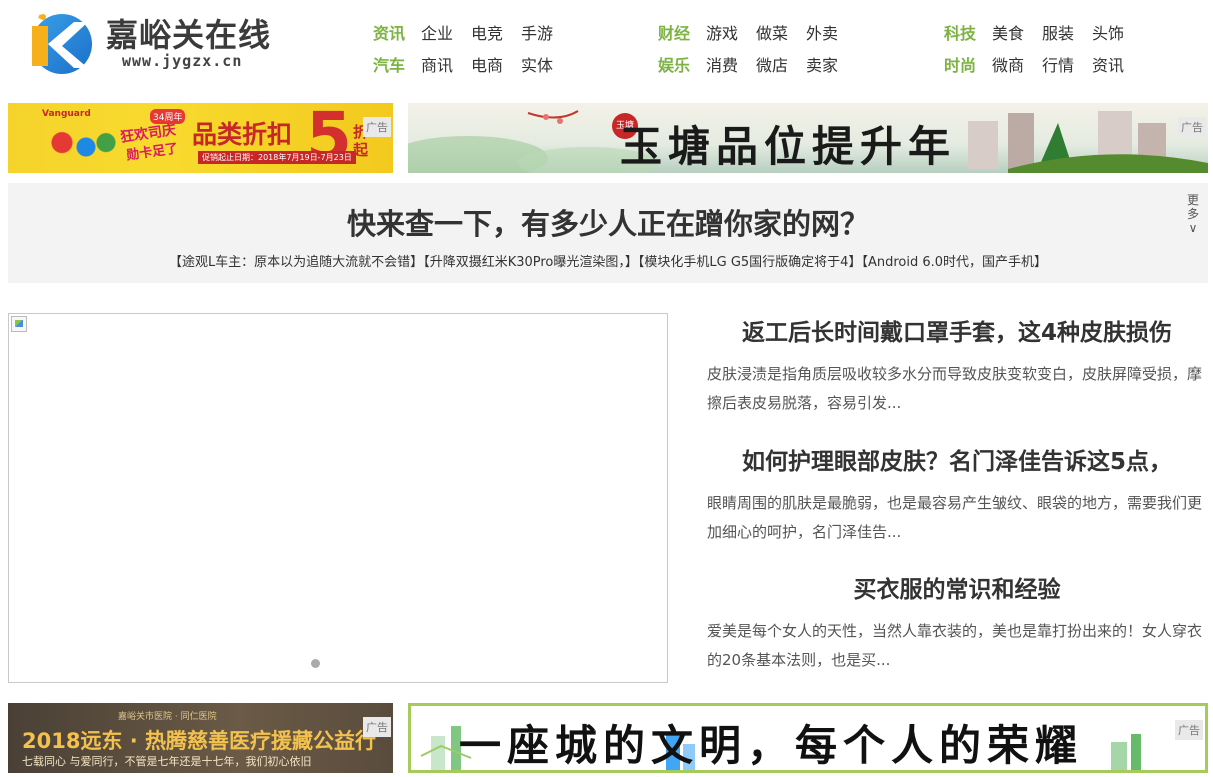 The height and width of the screenshot is (777, 1213). Describe the element at coordinates (788, 146) in the screenshot. I see `ad-main-text: 玉塘品位提升年` at that location.